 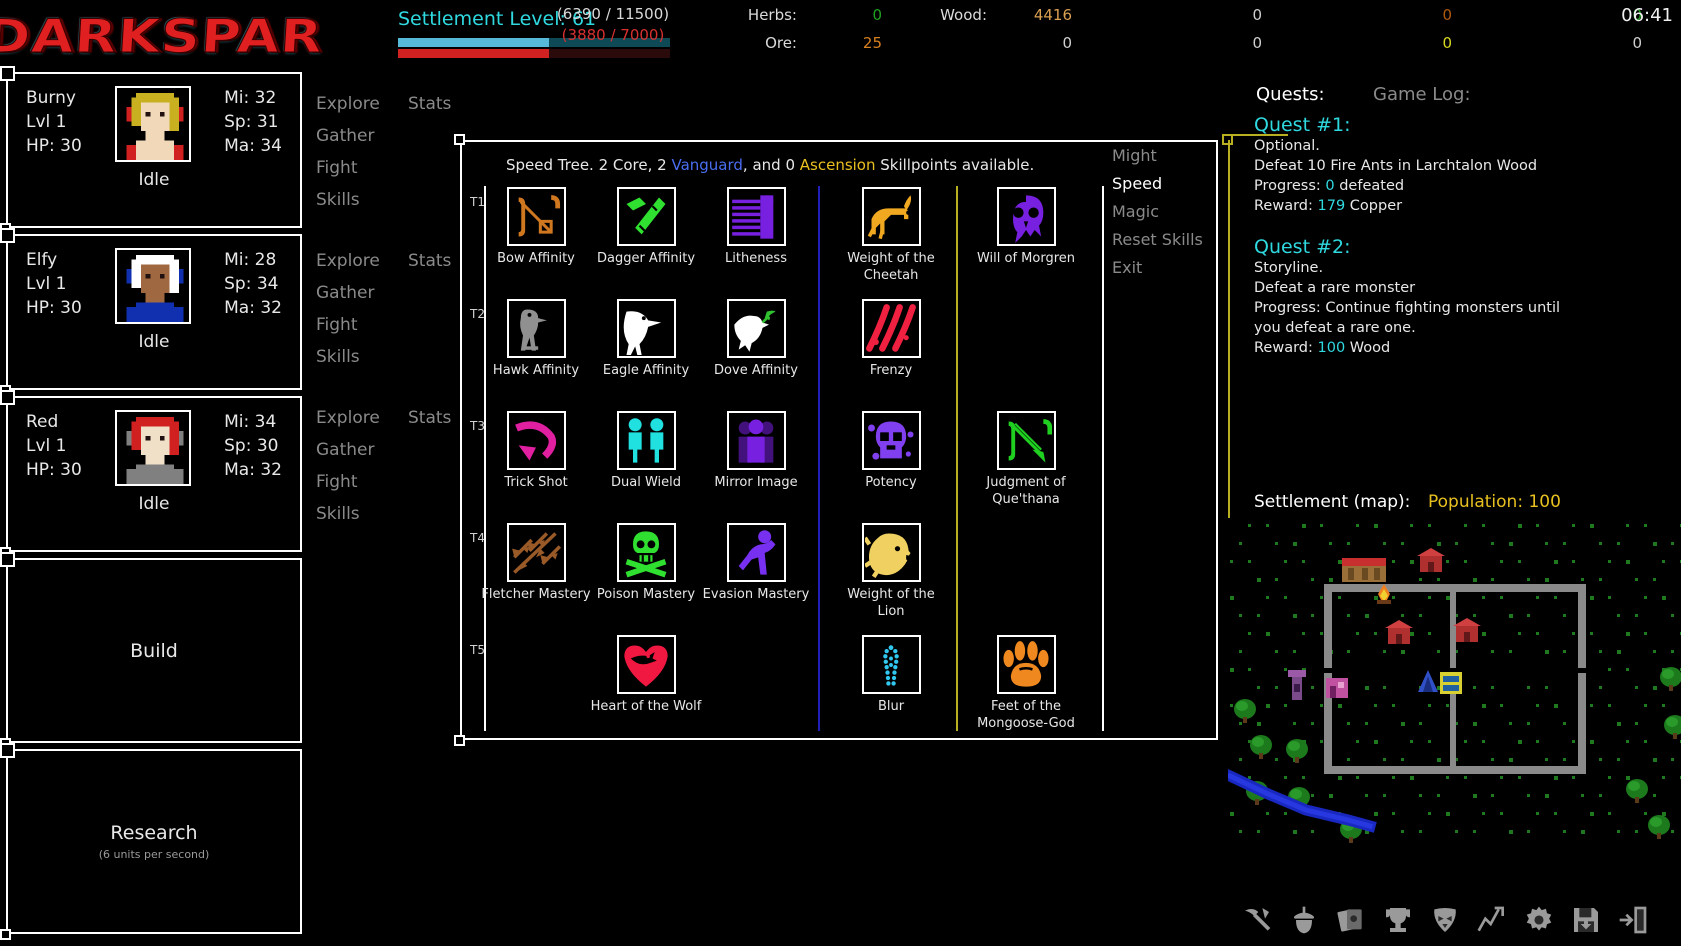 What do you see at coordinates (1026, 440) in the screenshot?
I see `greenbow-icon` at bounding box center [1026, 440].